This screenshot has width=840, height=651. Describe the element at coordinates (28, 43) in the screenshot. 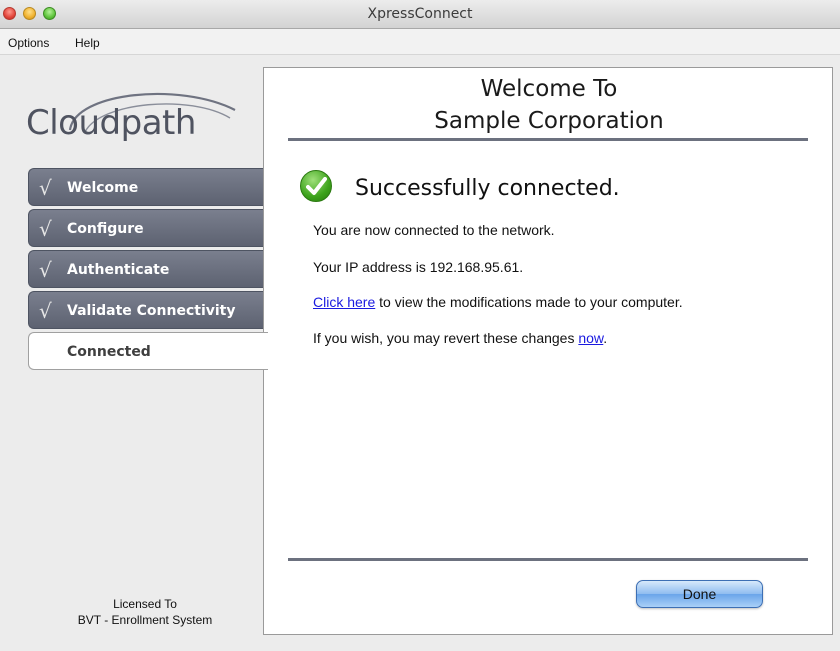

I see `menu-options: Options` at that location.